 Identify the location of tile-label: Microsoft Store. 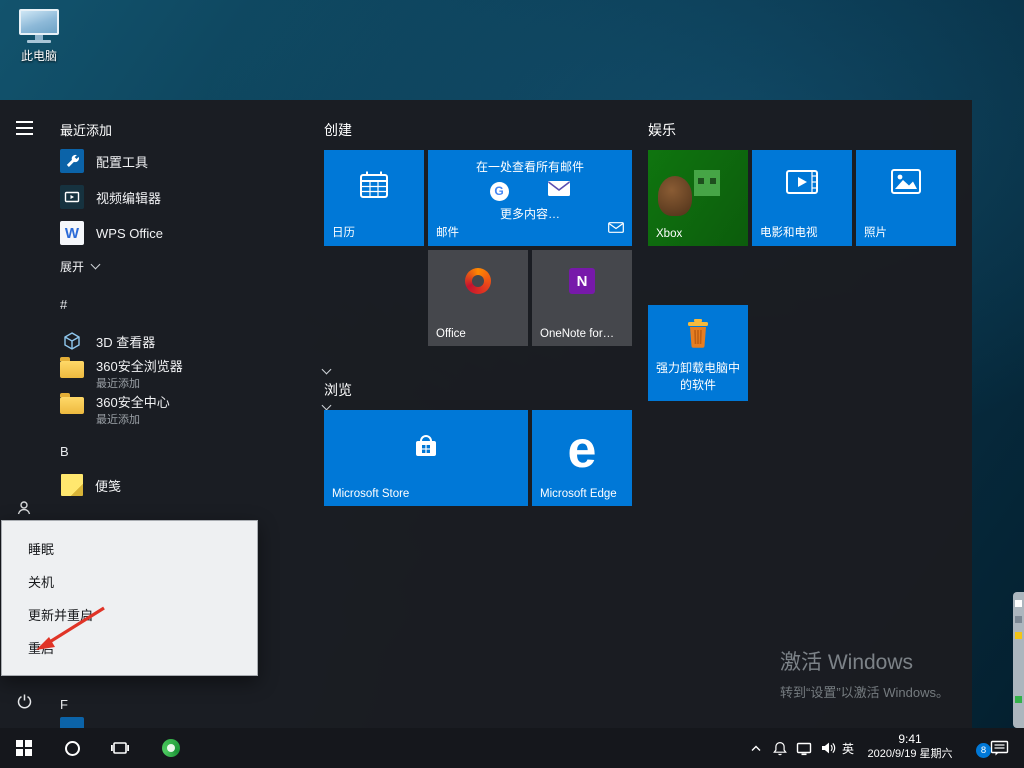
(371, 494).